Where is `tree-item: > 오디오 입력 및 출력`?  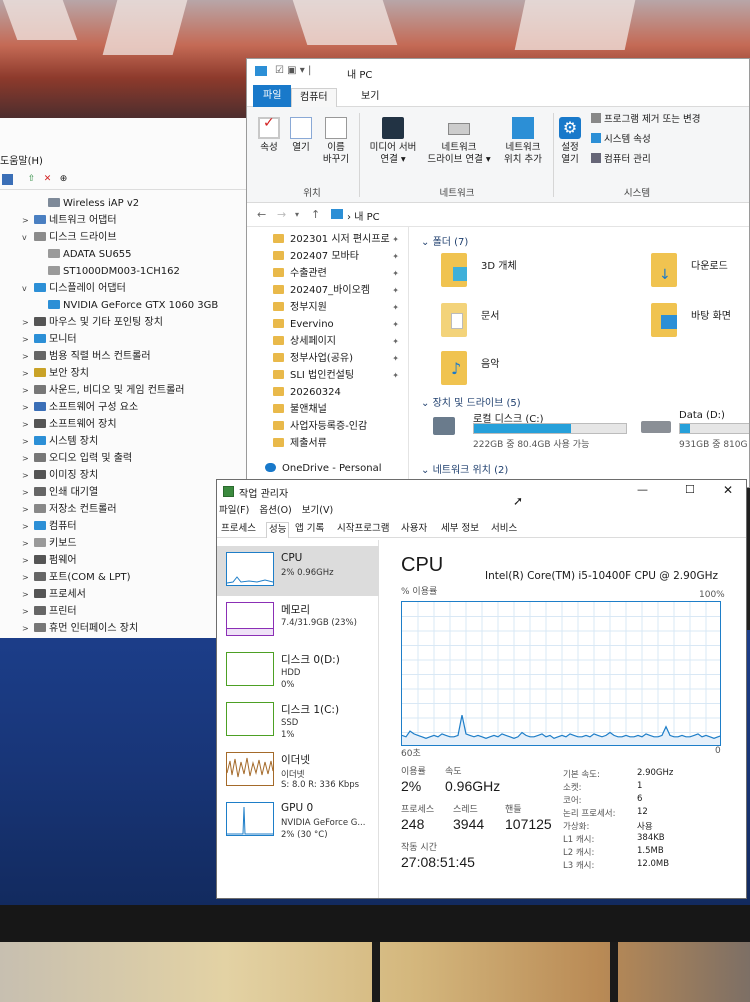
tree-item: > 오디오 입력 및 출력 is located at coordinates (77, 459).